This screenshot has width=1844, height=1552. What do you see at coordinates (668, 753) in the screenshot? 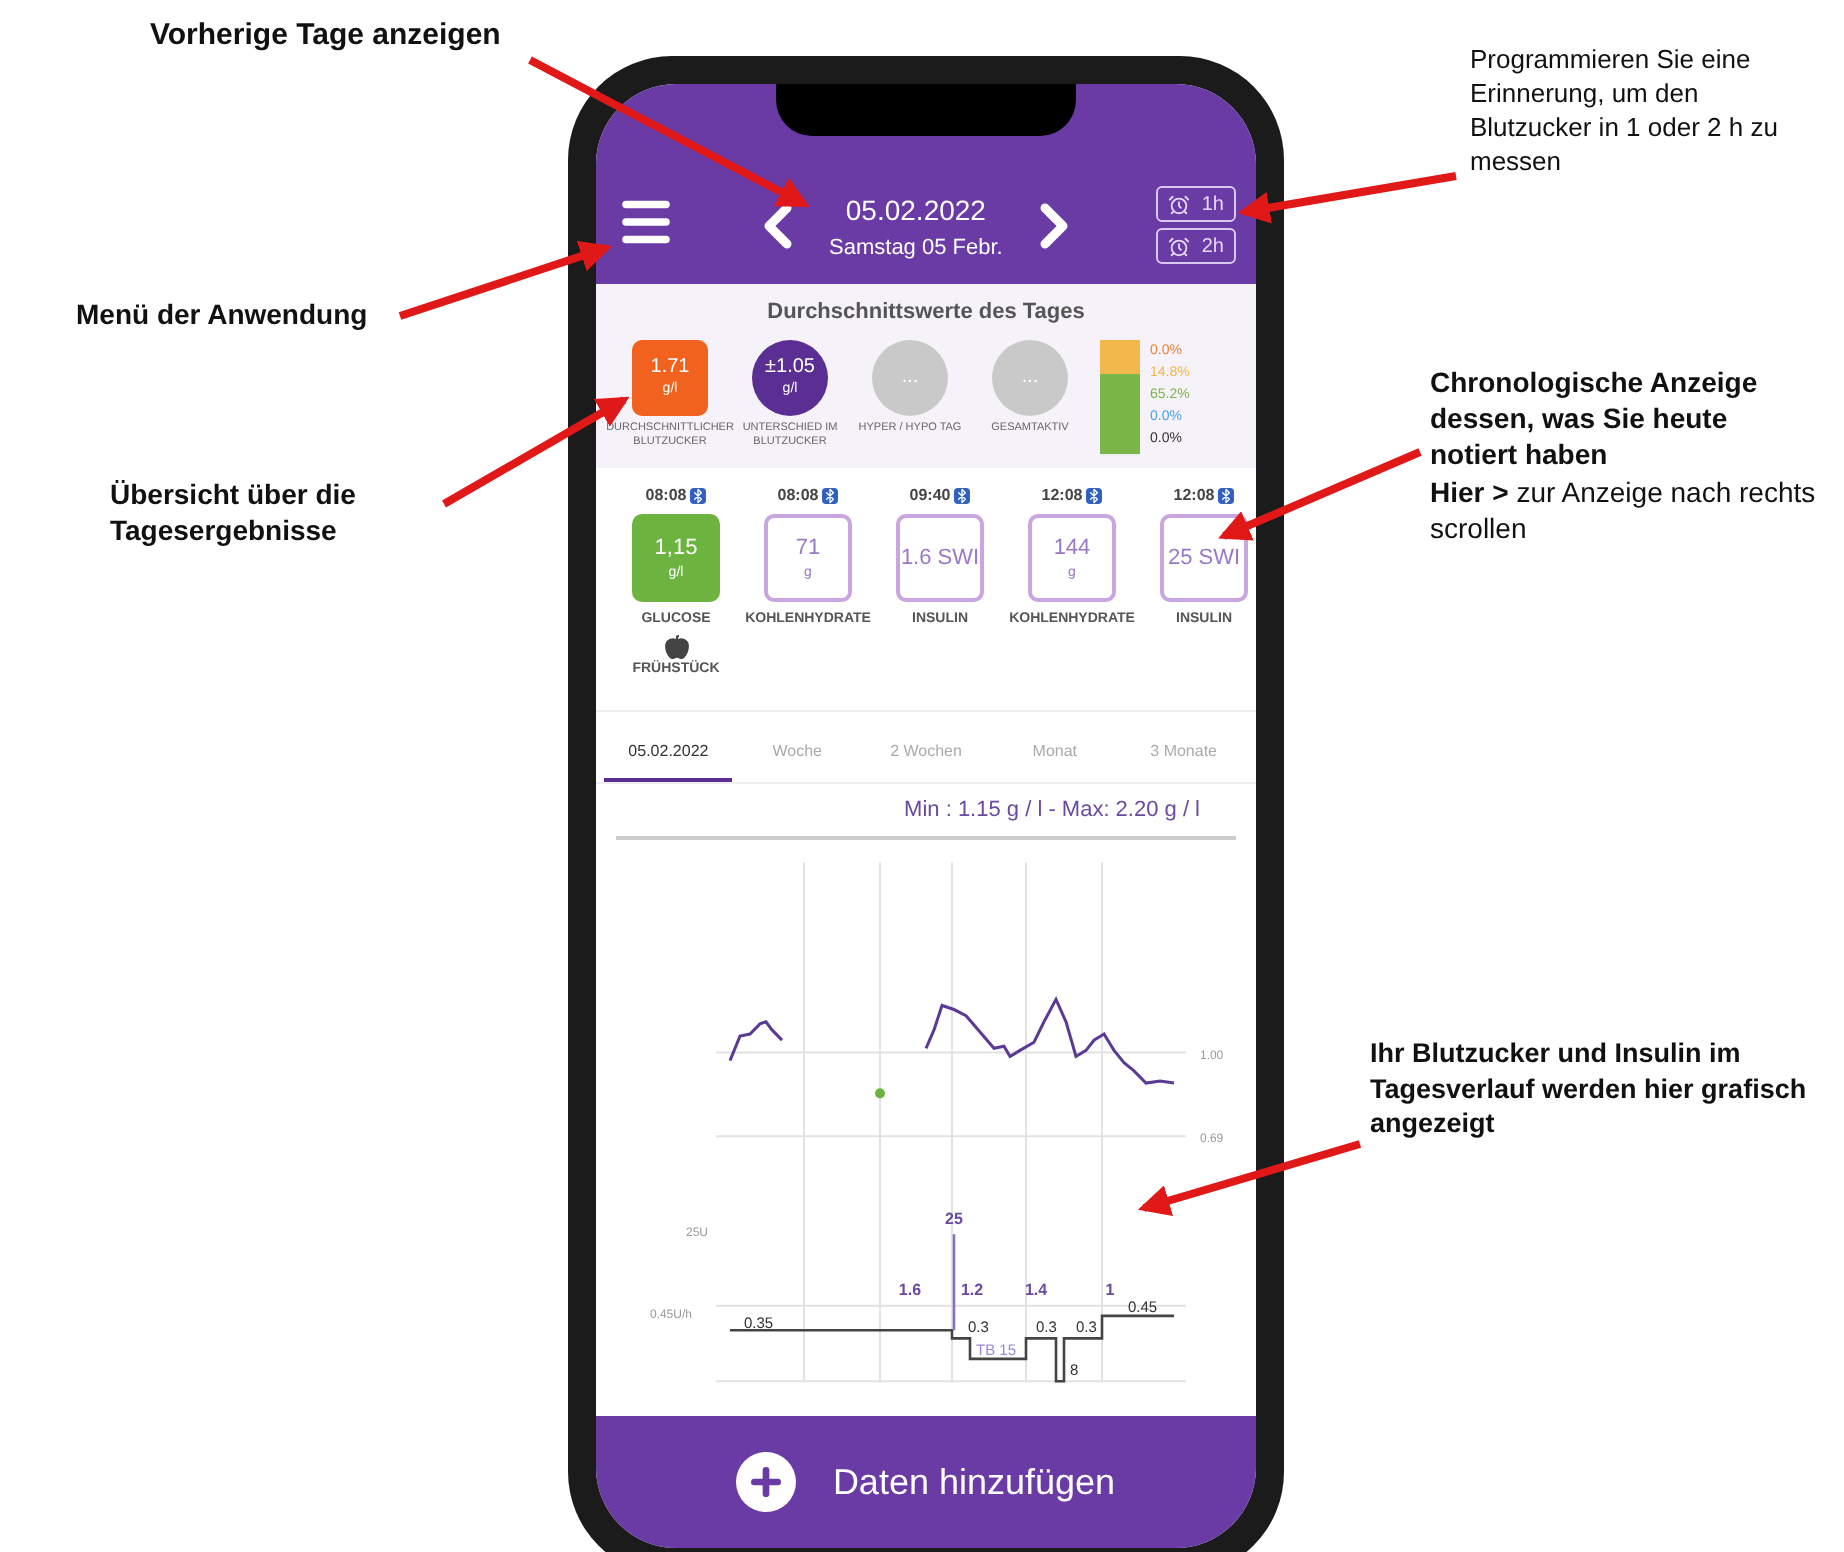
I see `period-tab: 05.02.2022` at bounding box center [668, 753].